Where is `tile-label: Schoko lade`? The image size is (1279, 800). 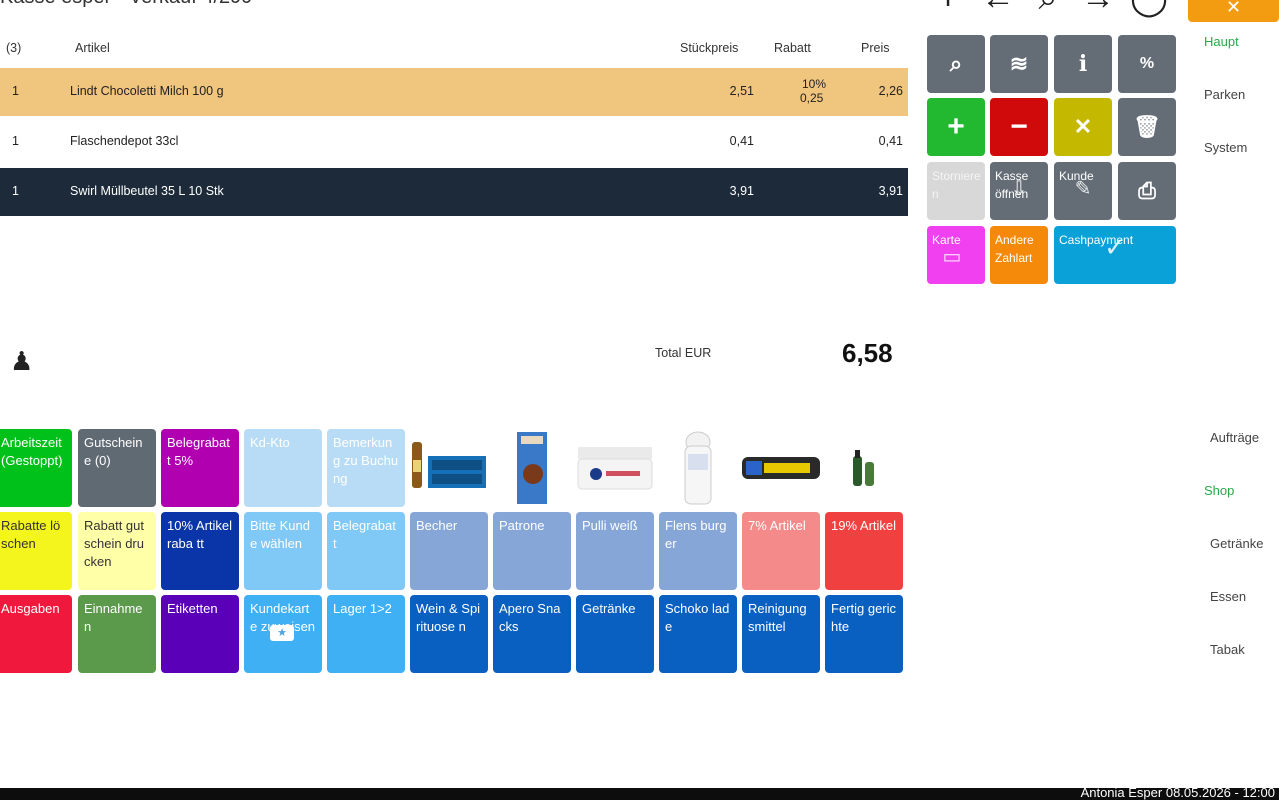 tile-label: Schoko lade is located at coordinates (697, 617).